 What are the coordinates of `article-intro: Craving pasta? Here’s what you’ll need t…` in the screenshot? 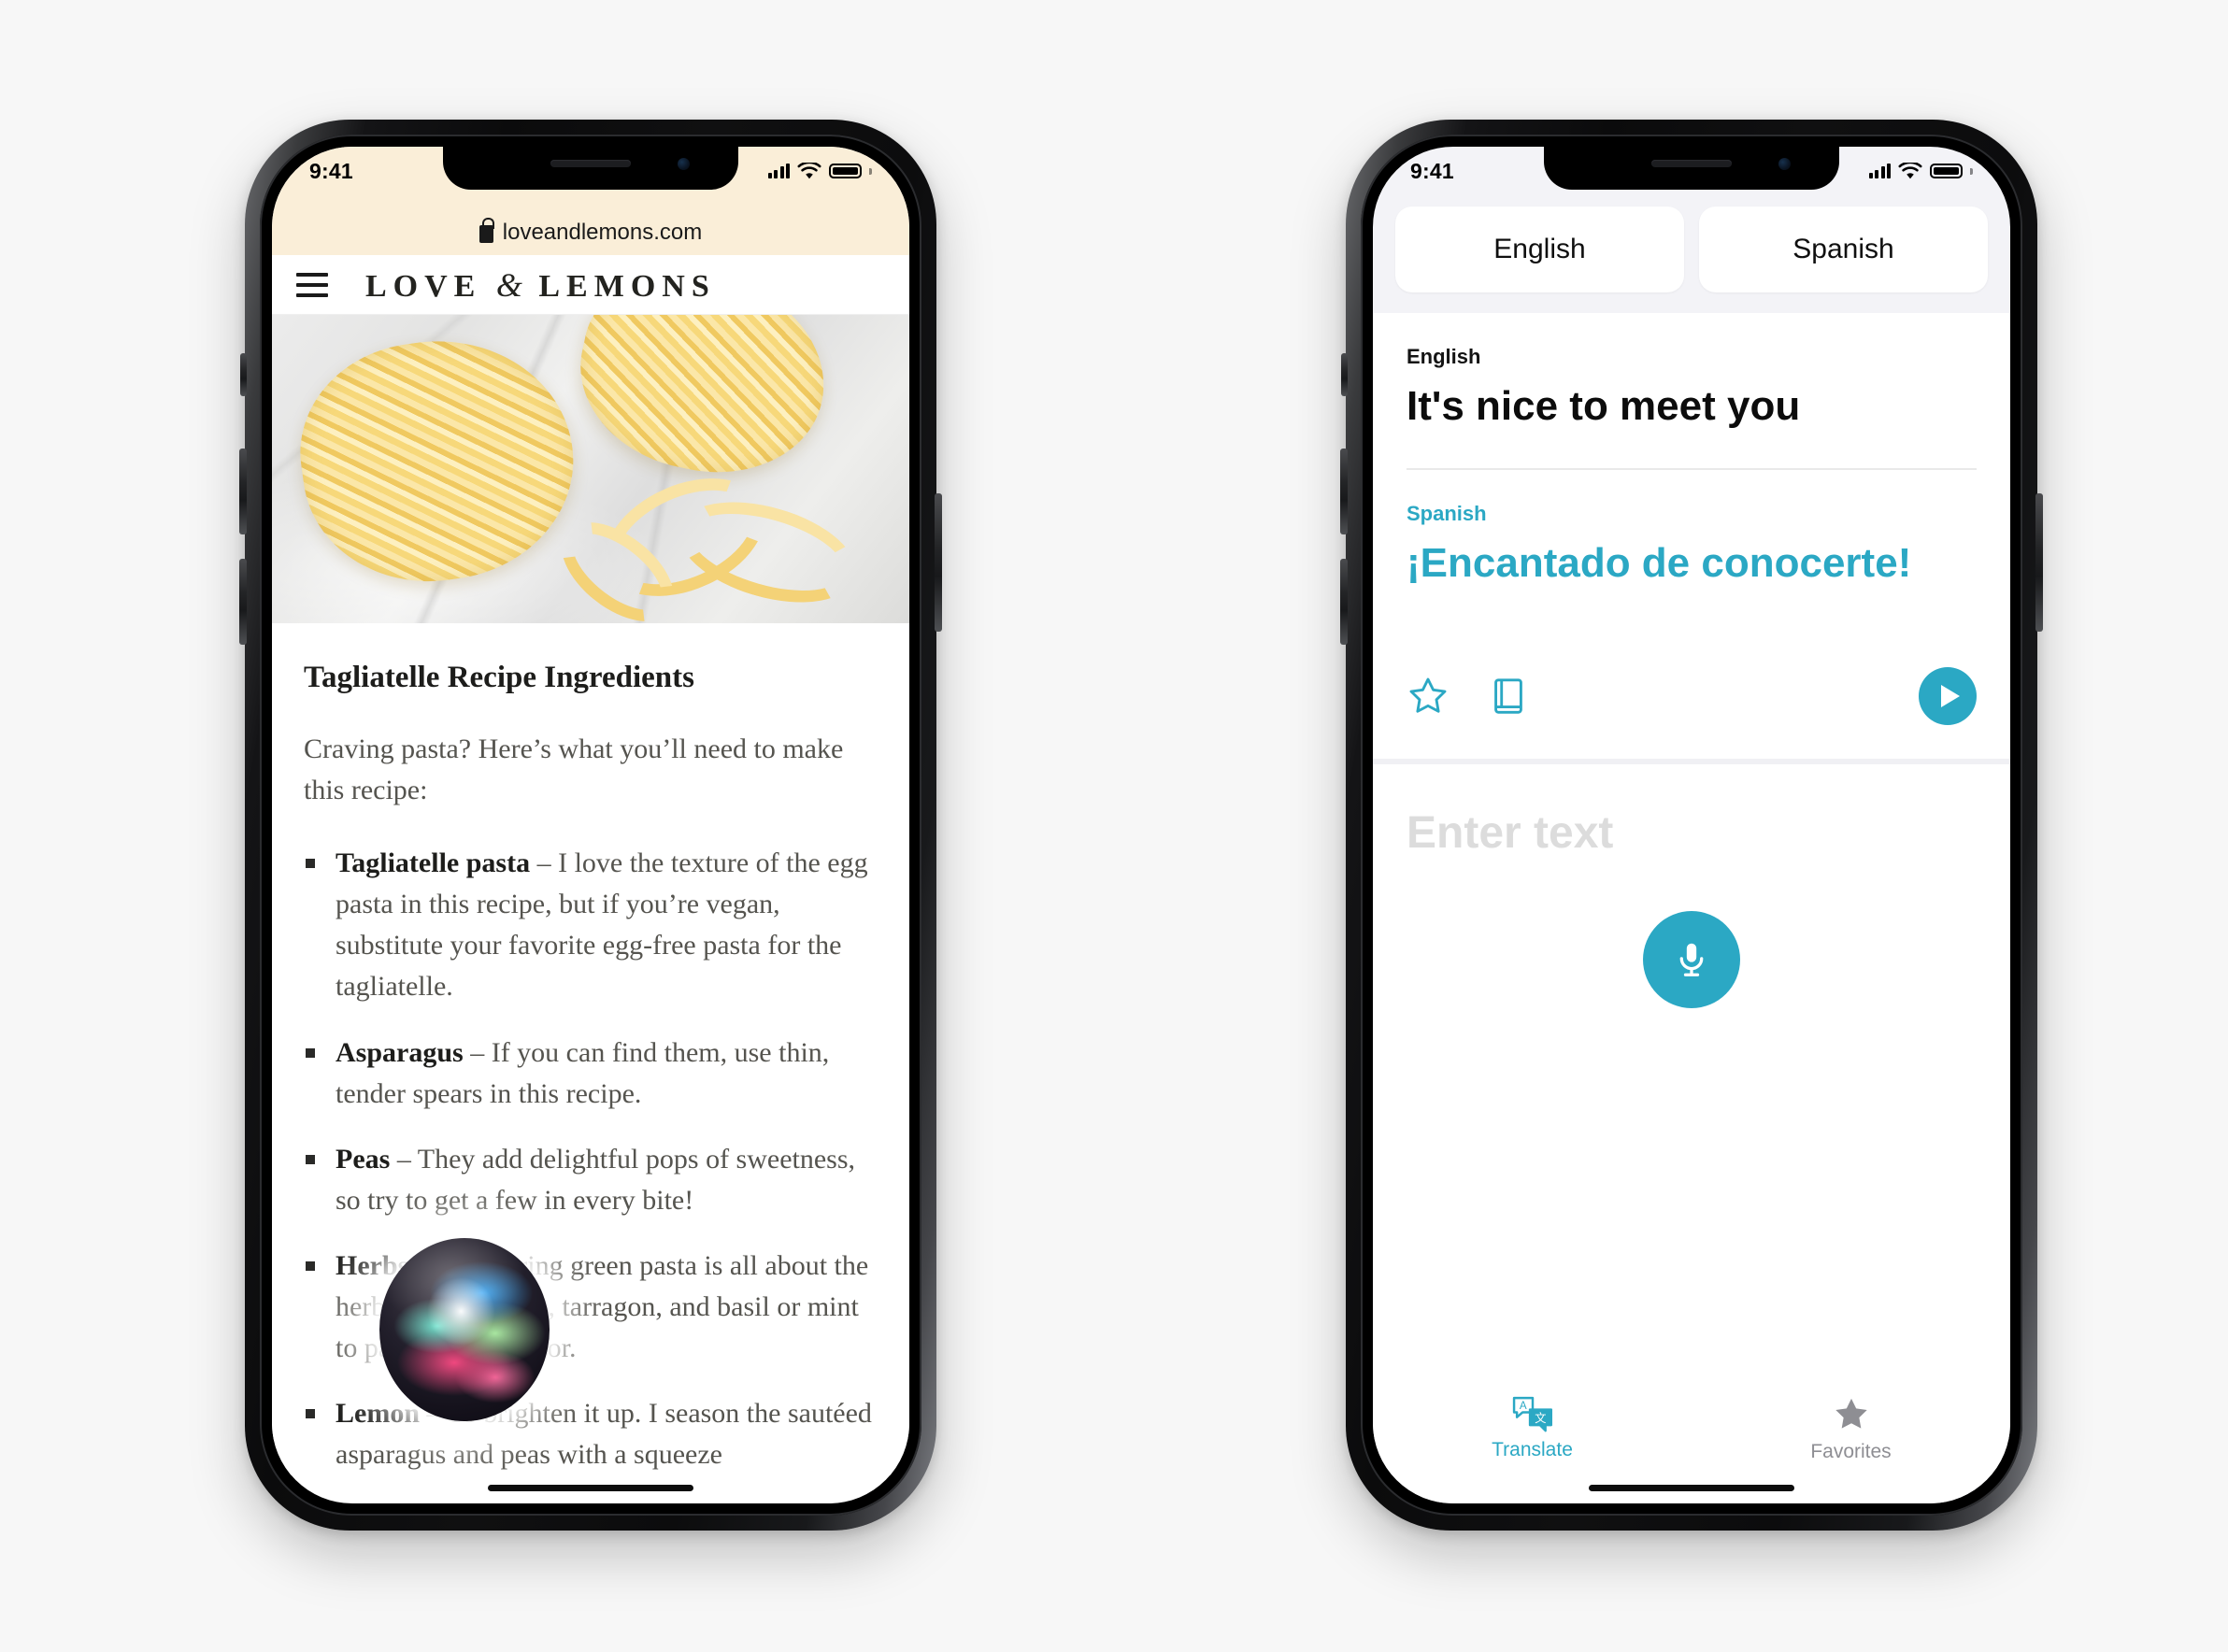 It's located at (574, 770).